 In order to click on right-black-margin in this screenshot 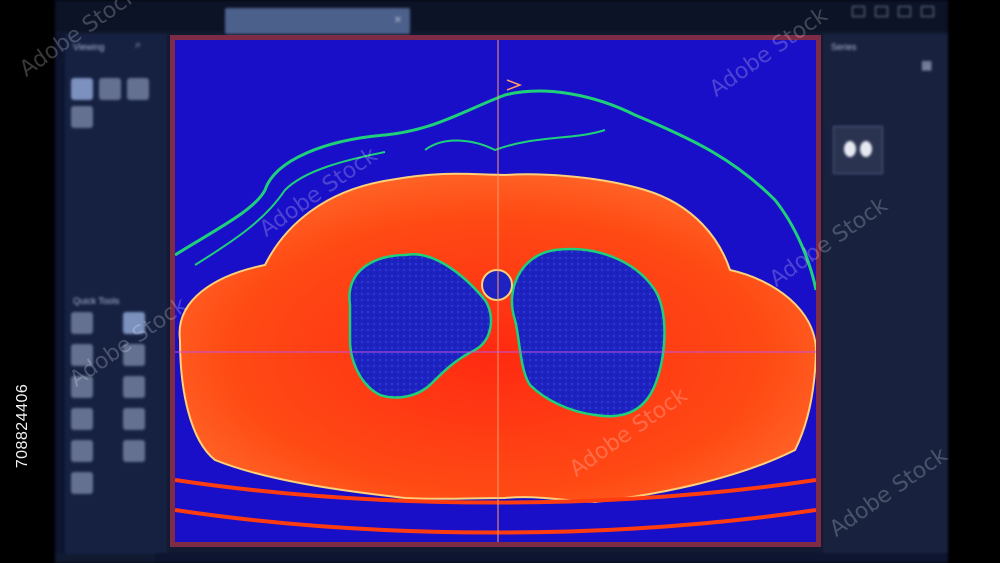, I will do `click(974, 281)`.